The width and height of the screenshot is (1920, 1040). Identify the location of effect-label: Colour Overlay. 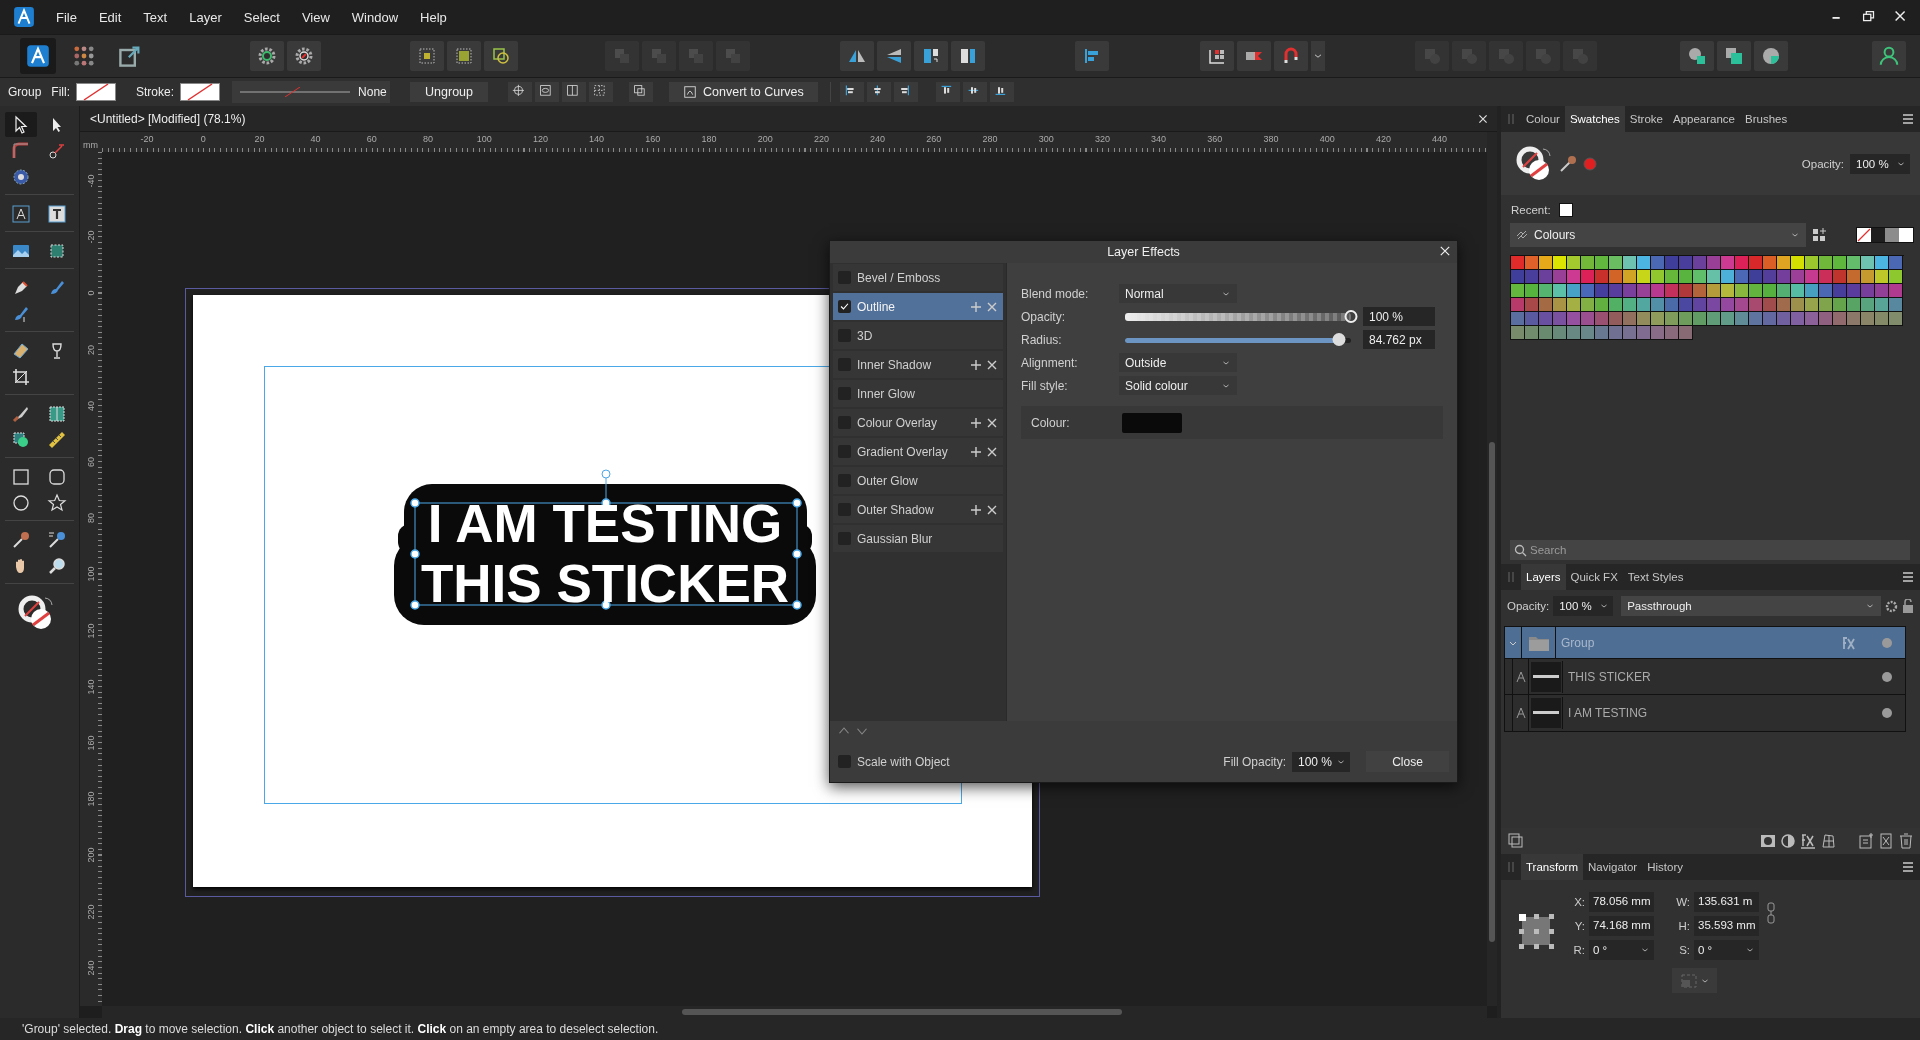
(897, 422).